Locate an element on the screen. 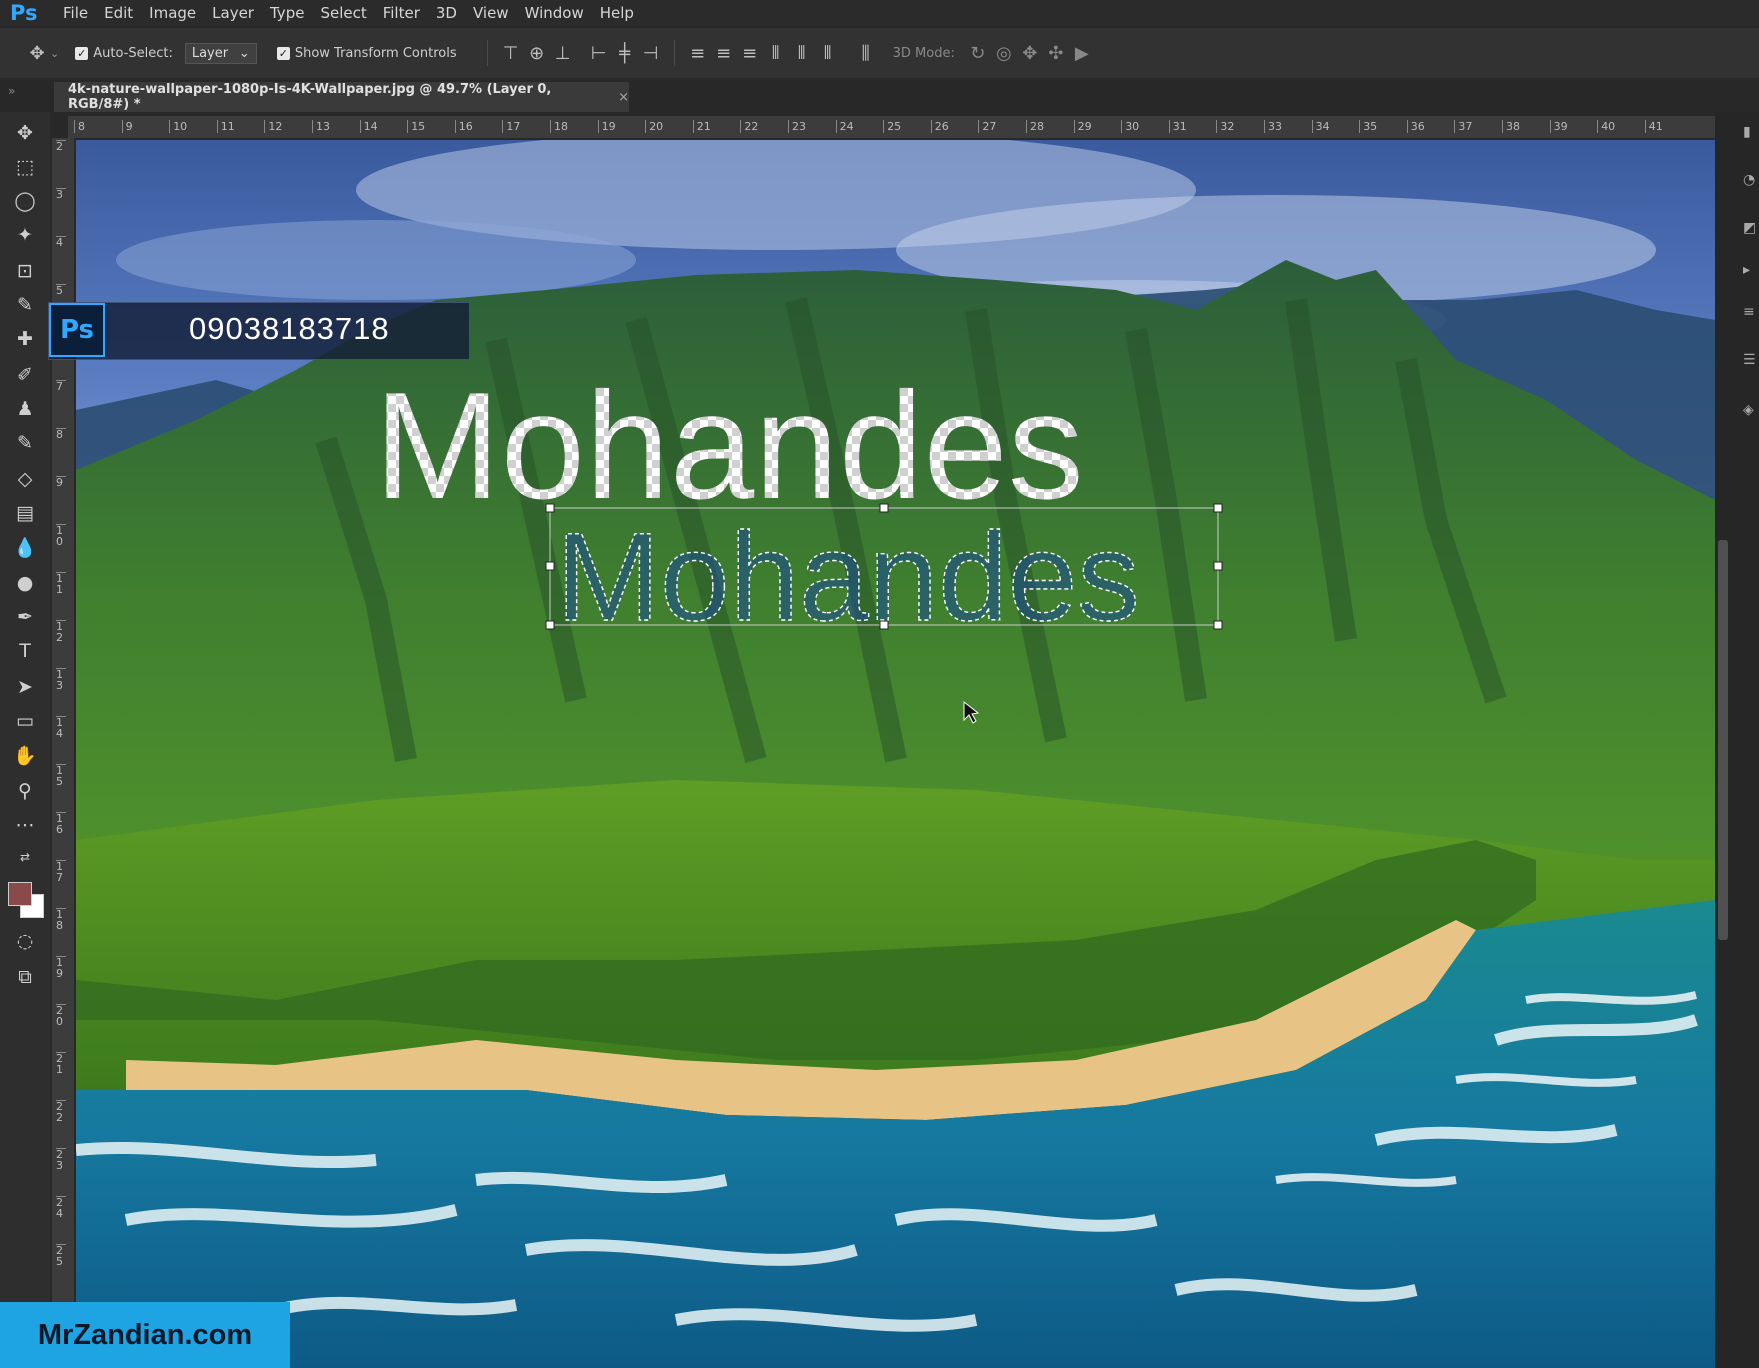  transform-handle-mr is located at coordinates (1218, 566).